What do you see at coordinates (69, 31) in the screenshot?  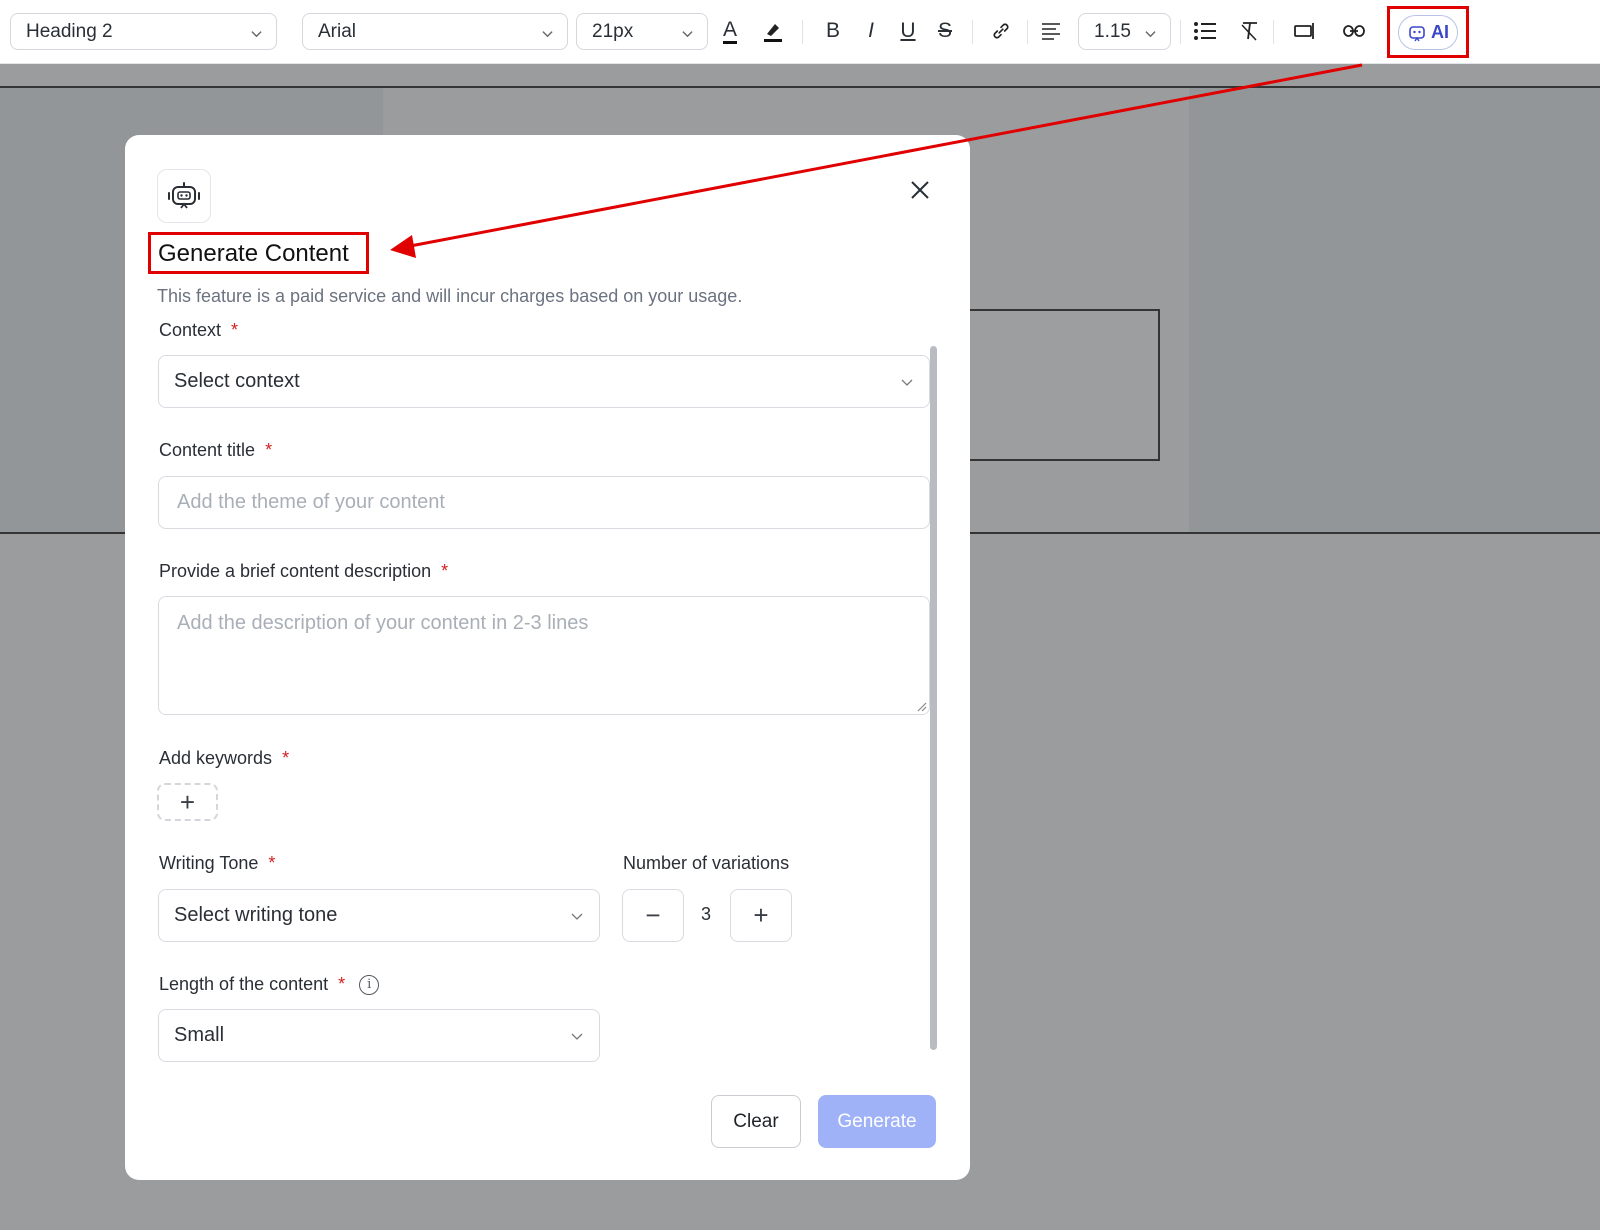 I see `block-style-value: Heading 2` at bounding box center [69, 31].